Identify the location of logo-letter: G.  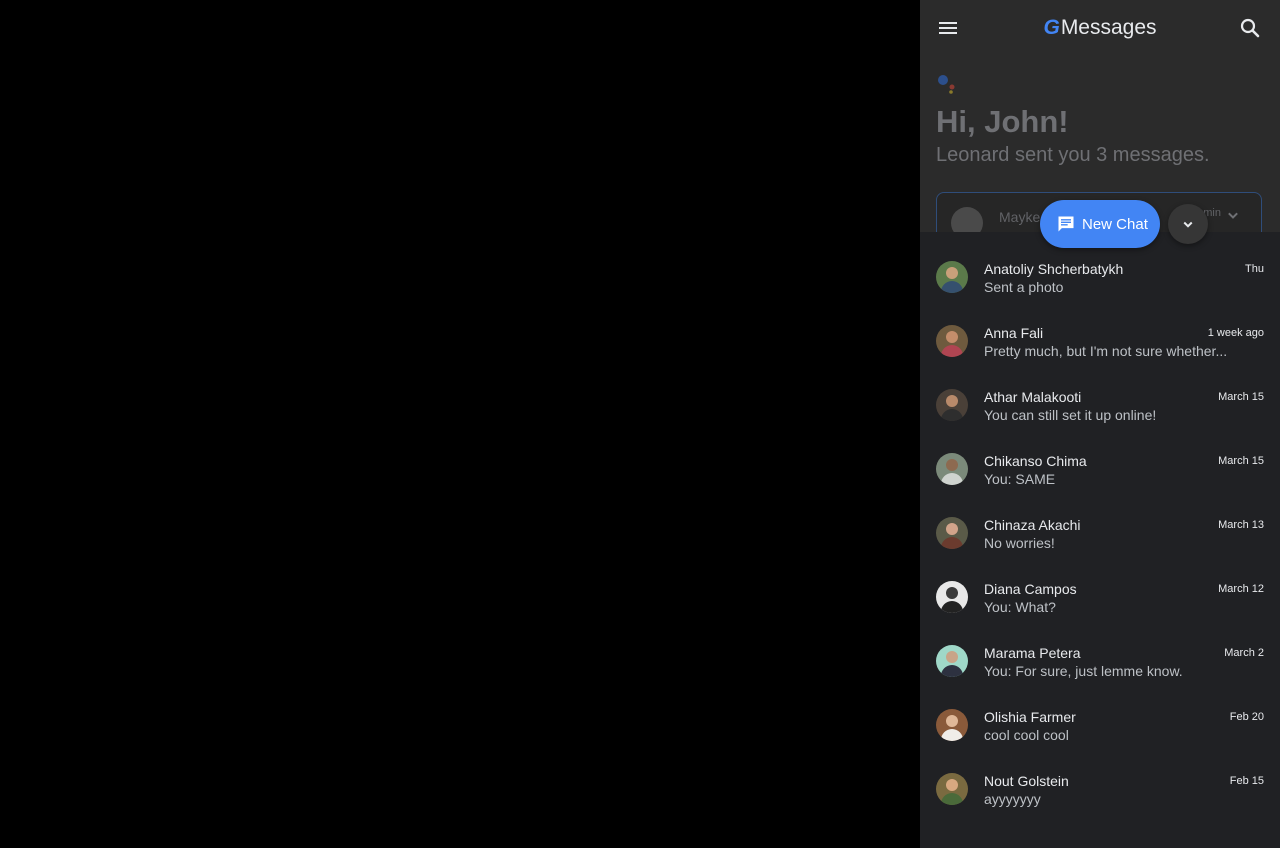
(1051, 27).